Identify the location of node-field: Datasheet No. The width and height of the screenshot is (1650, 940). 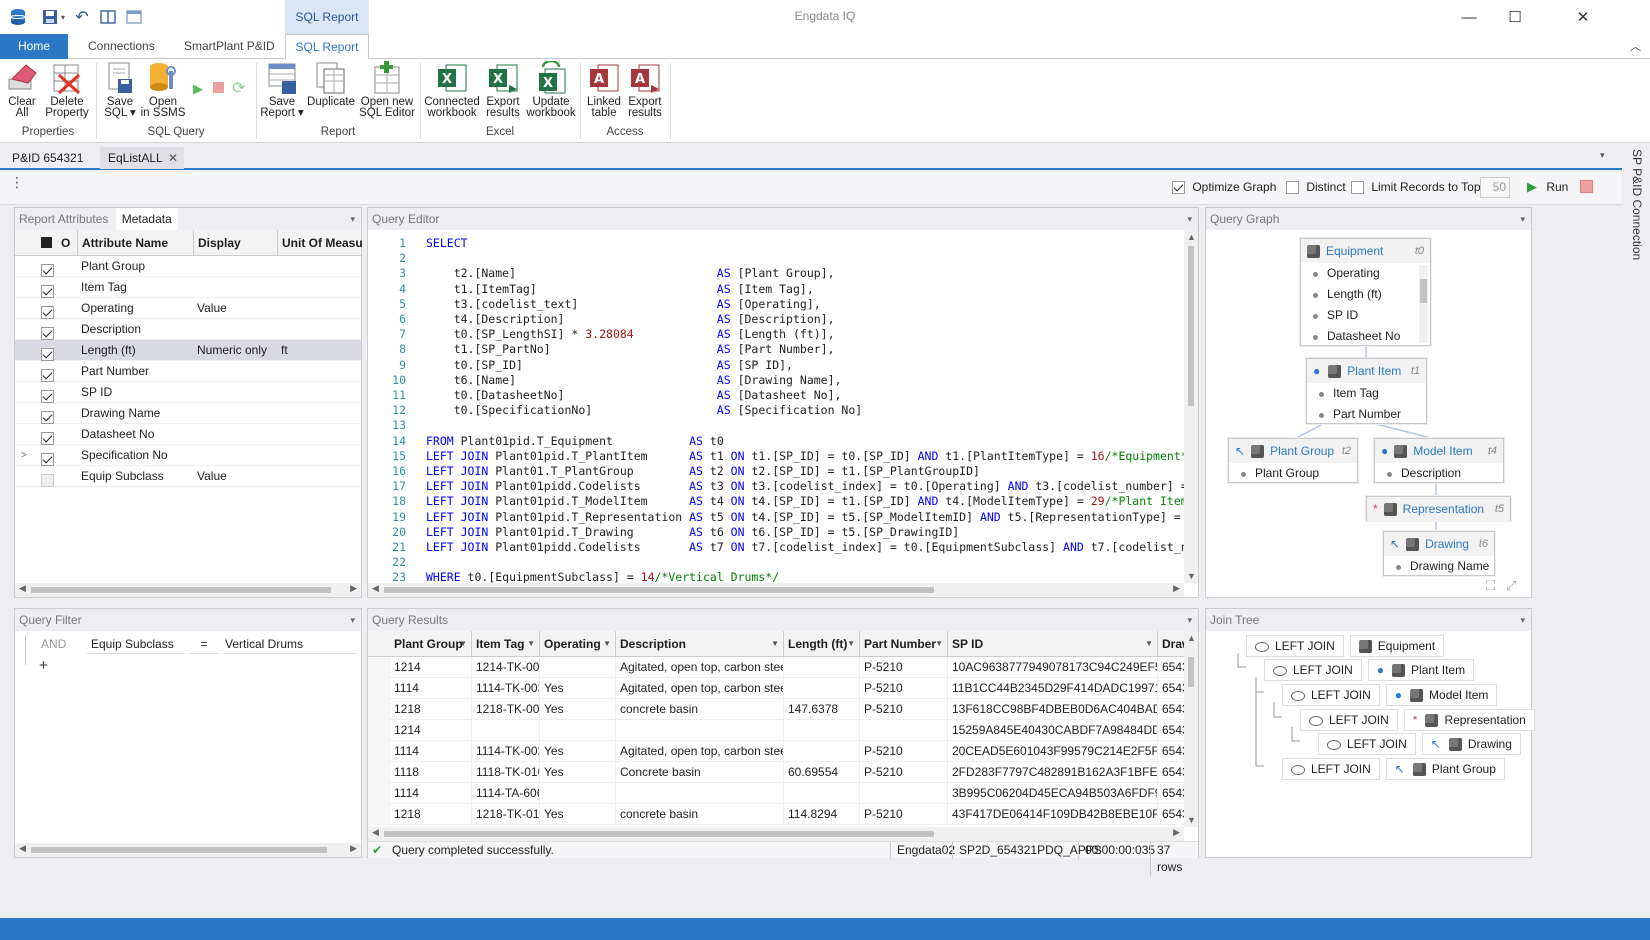
(1365, 336).